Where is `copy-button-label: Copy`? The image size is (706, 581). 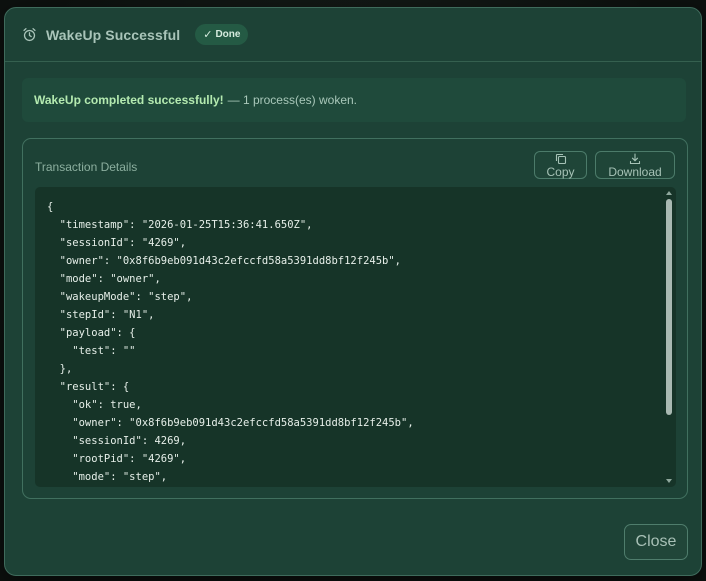
copy-button-label: Copy is located at coordinates (560, 172).